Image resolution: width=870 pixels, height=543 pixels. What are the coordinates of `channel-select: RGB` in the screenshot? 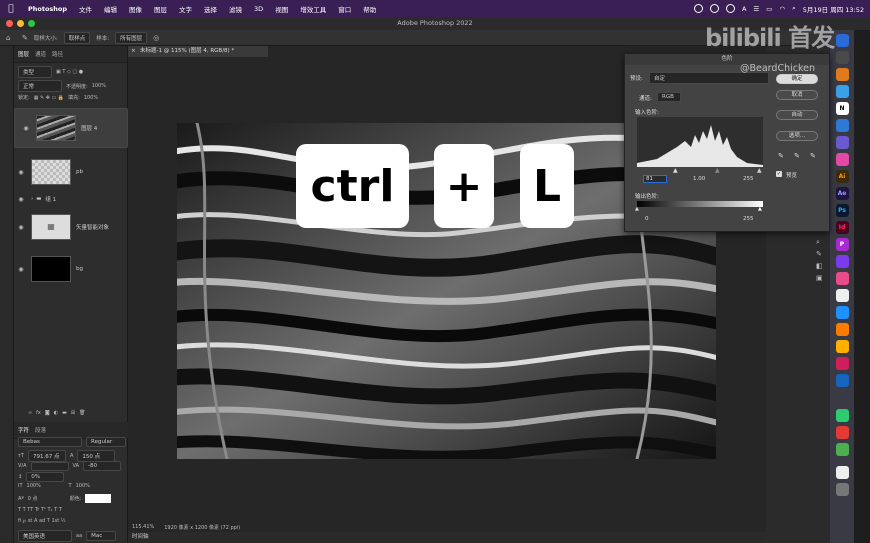 It's located at (669, 97).